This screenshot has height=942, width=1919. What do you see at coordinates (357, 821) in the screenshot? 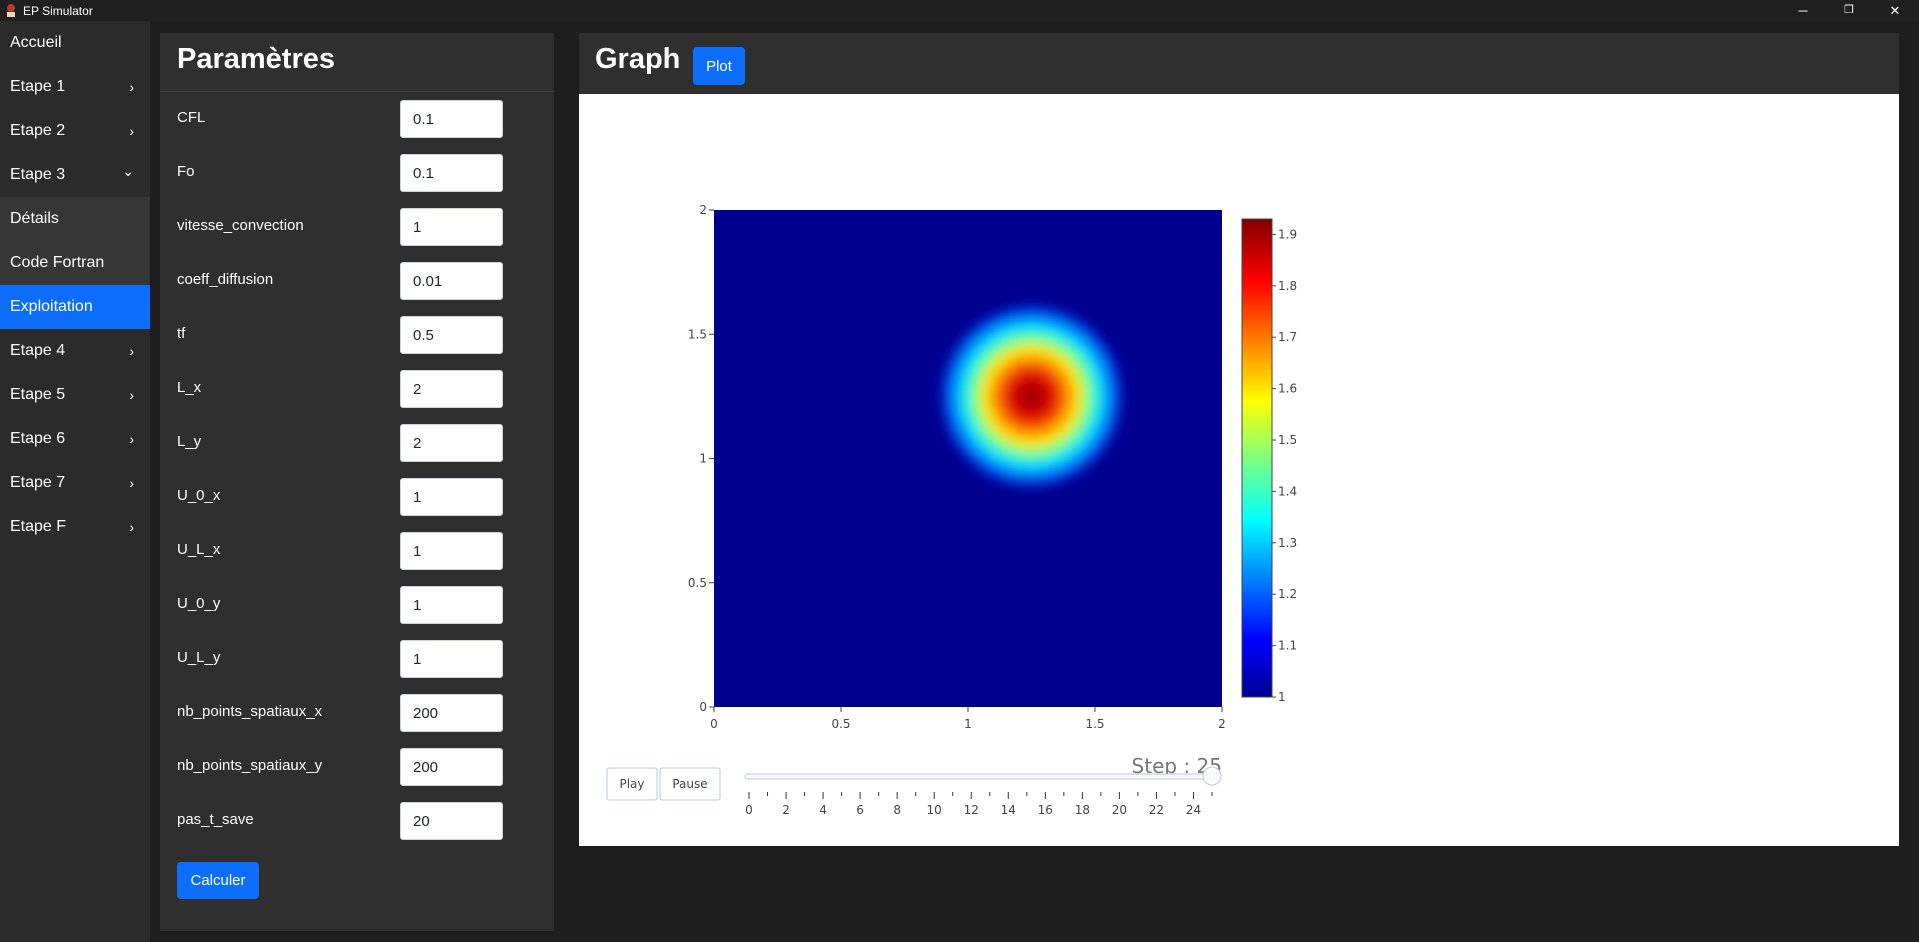
I see `param-row: pas_t_save` at bounding box center [357, 821].